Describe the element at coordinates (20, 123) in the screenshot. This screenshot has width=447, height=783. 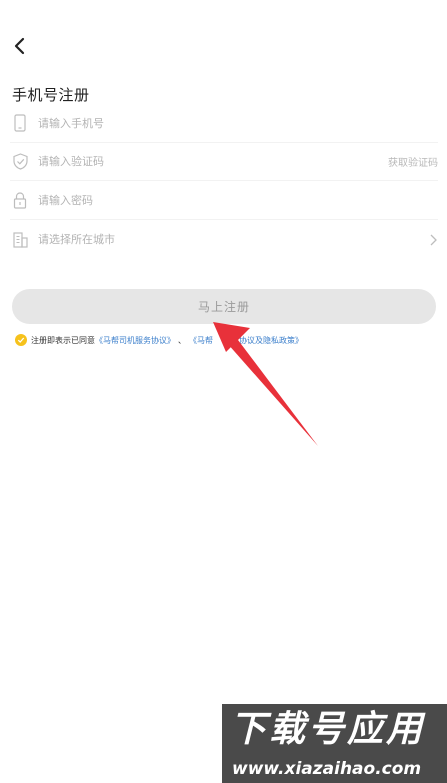
I see `phone-icon` at that location.